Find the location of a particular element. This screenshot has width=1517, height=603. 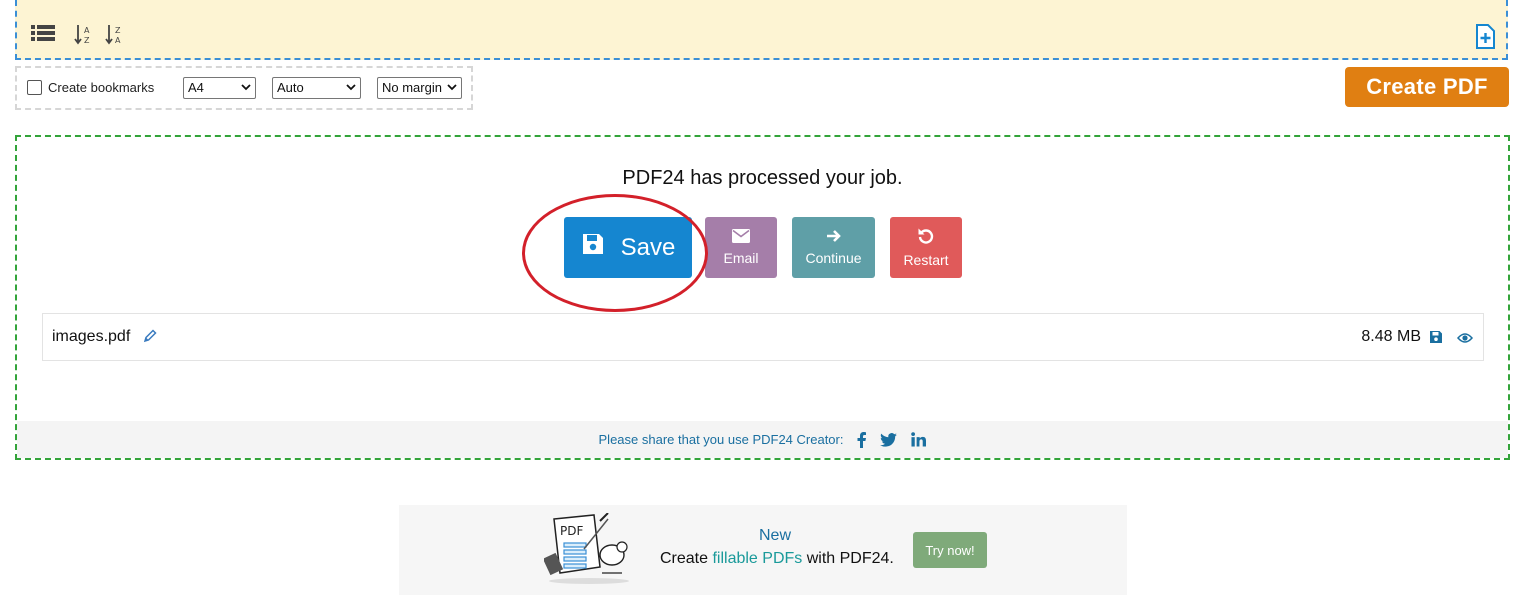

try-now-button: Try now! is located at coordinates (950, 550).